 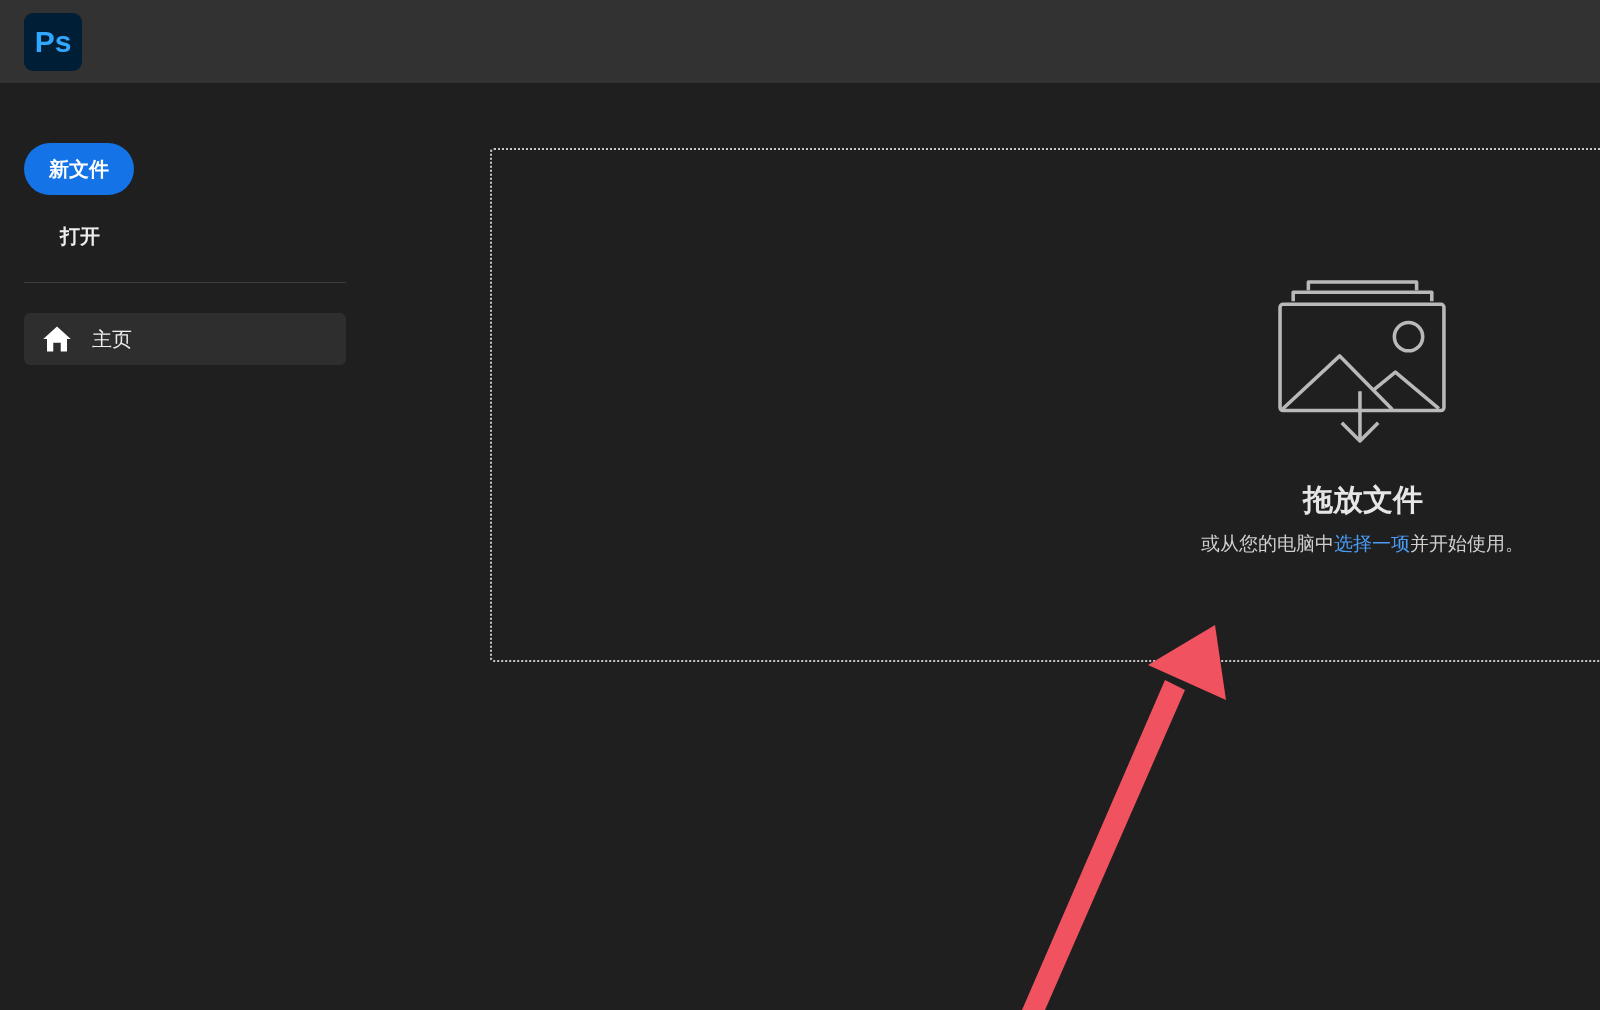 I want to click on app-logo: Ps, so click(x=53, y=41).